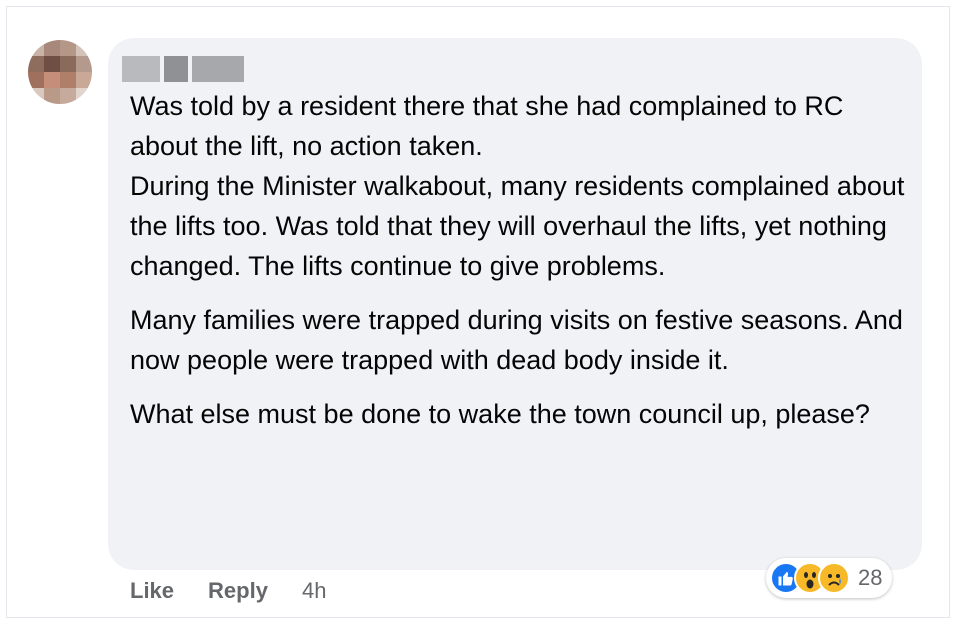 The height and width of the screenshot is (626, 960). Describe the element at coordinates (60, 72) in the screenshot. I see `avatar` at that location.